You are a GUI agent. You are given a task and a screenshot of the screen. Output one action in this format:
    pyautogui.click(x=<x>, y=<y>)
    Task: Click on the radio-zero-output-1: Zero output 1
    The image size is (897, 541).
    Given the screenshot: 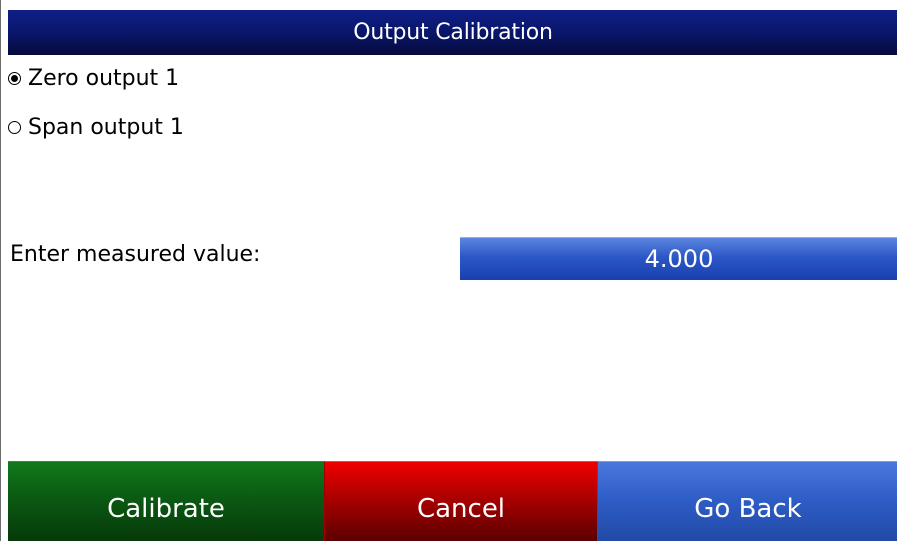 What is the action you would take?
    pyautogui.click(x=93, y=78)
    